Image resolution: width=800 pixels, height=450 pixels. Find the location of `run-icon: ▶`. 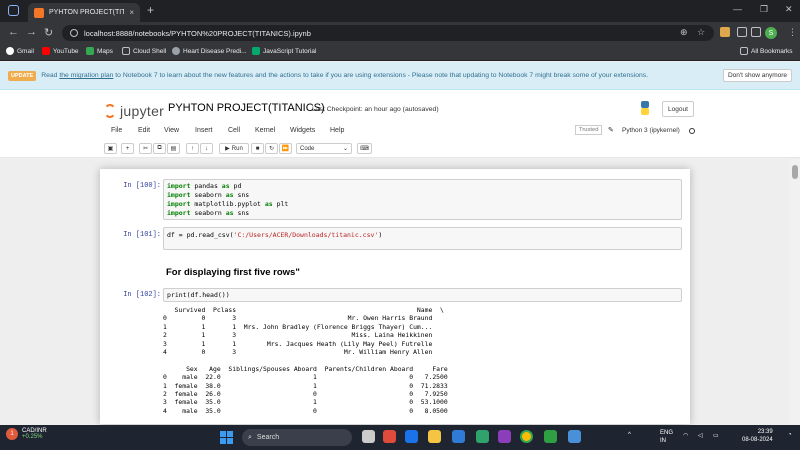

run-icon: ▶ is located at coordinates (227, 149).